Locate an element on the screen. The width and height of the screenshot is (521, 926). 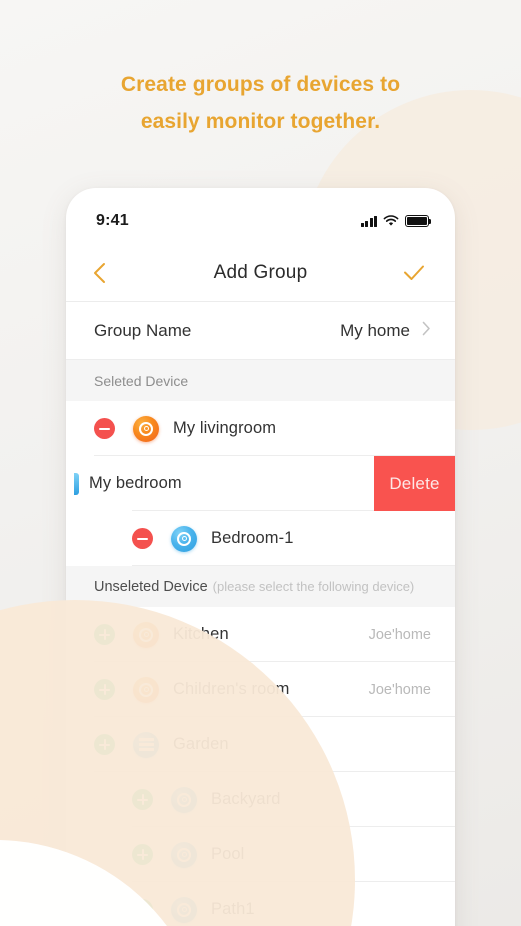
selected-section-header: Seleted Device is located at coordinates (260, 380).